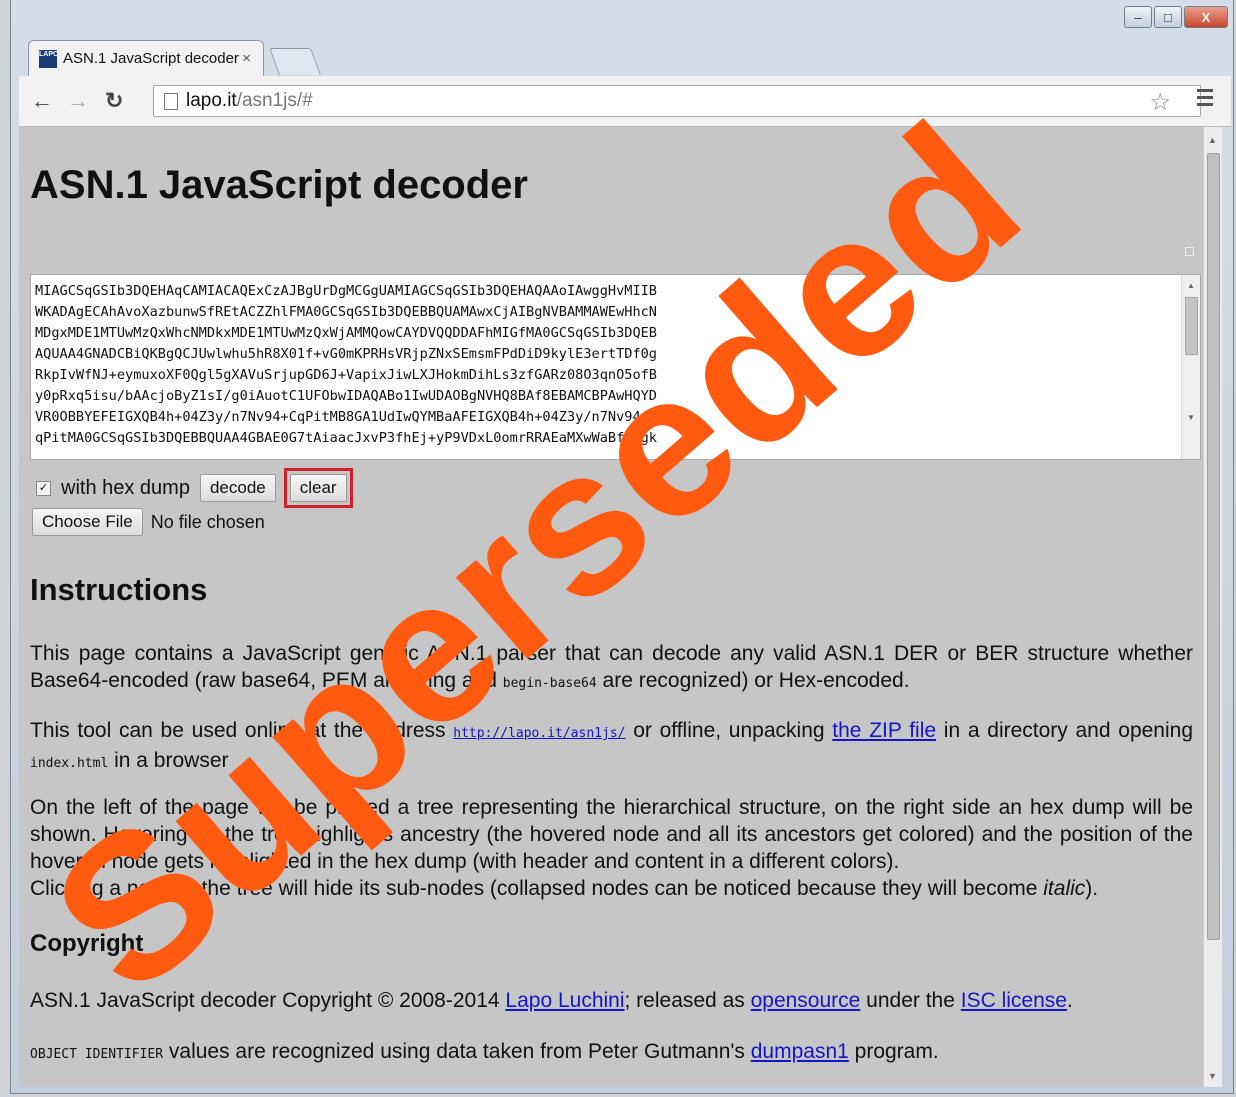 This screenshot has height=1097, width=1236. I want to click on new-tab-button, so click(295, 61).